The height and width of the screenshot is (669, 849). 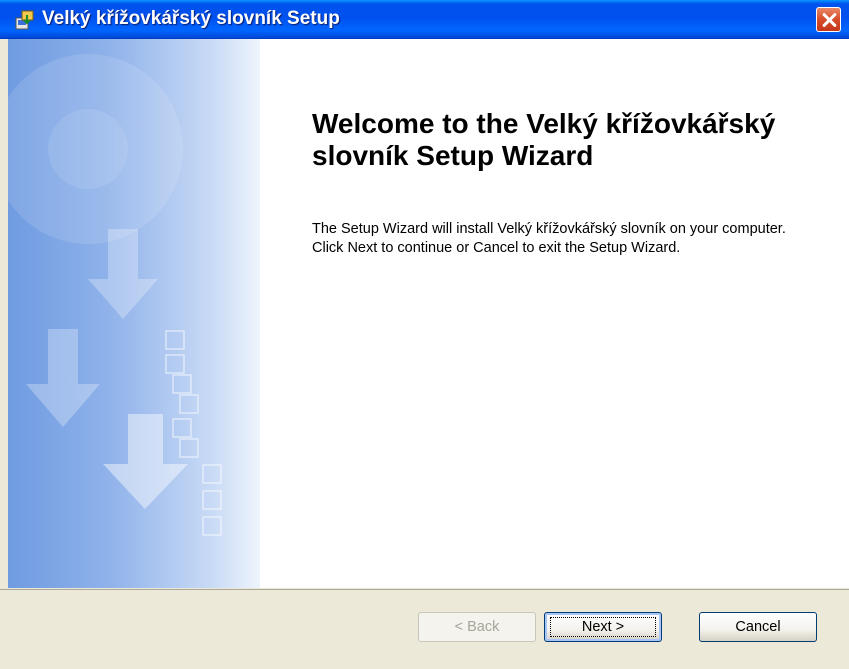 I want to click on button-bar: < Back Next > Cancel, so click(x=424, y=629).